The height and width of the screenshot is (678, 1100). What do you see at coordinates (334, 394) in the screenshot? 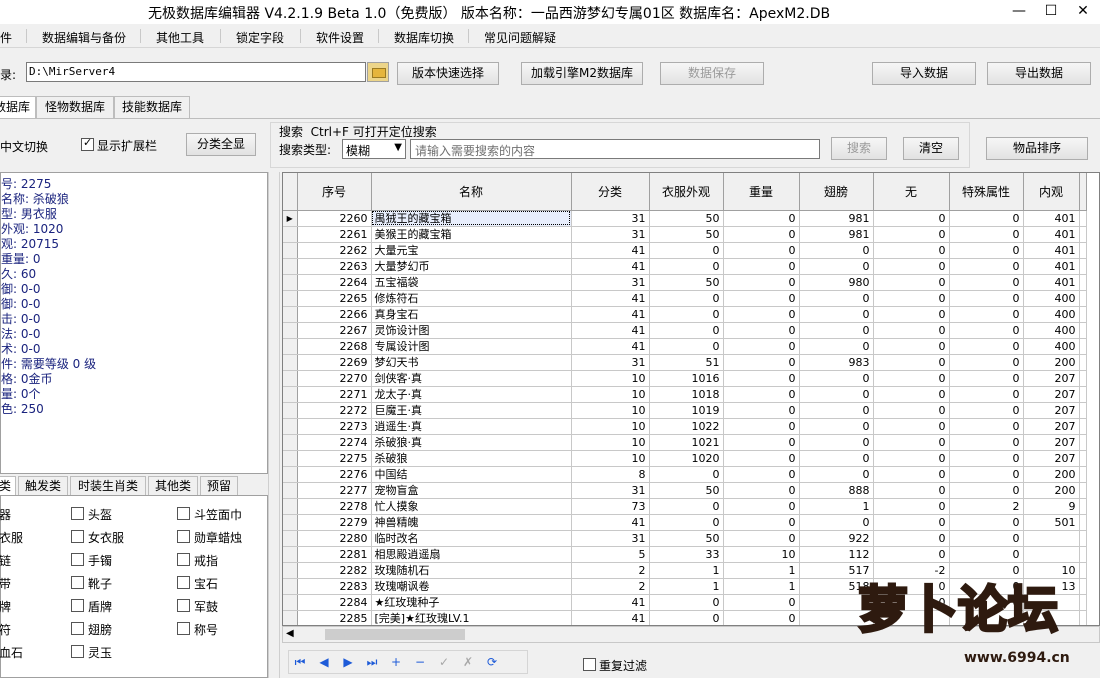
I see `table-cell: 2271` at bounding box center [334, 394].